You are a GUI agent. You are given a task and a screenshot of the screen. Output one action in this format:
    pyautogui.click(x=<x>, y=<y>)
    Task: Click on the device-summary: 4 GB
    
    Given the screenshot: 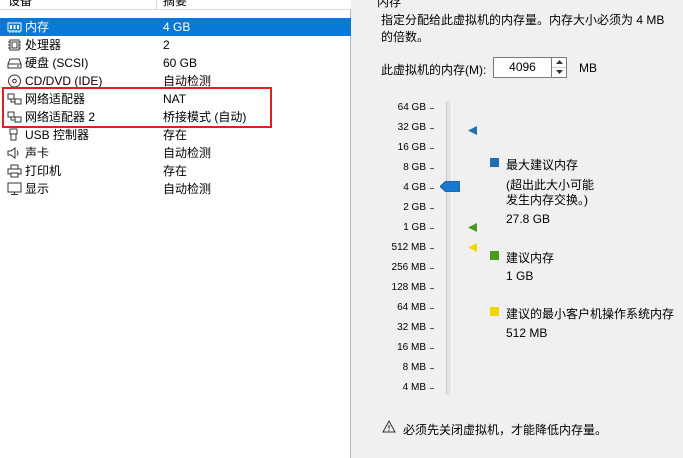 What is the action you would take?
    pyautogui.click(x=177, y=27)
    